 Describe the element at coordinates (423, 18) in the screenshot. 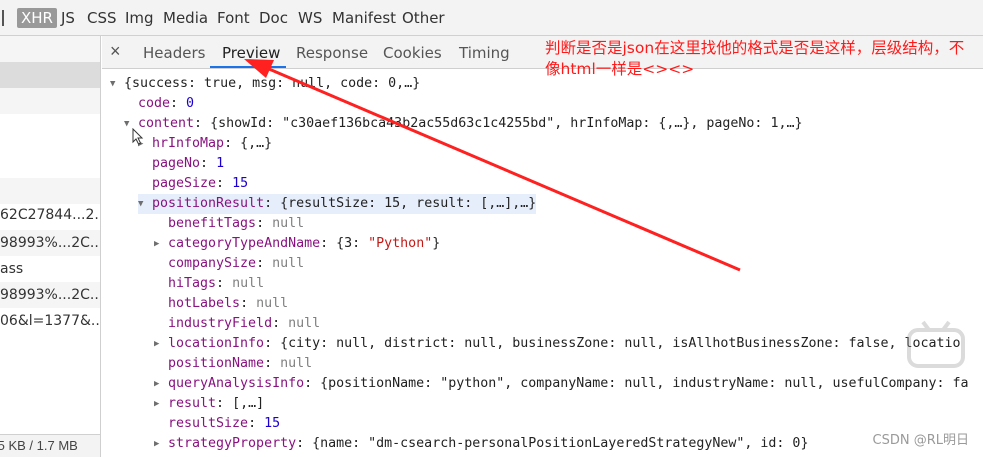

I see `filter-other: Other` at that location.